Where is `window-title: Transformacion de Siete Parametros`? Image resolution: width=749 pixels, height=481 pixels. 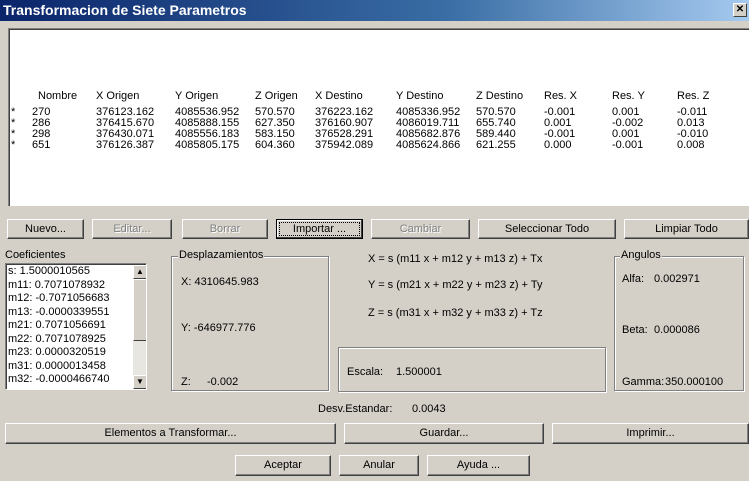
window-title: Transformacion de Siete Parametros is located at coordinates (125, 10).